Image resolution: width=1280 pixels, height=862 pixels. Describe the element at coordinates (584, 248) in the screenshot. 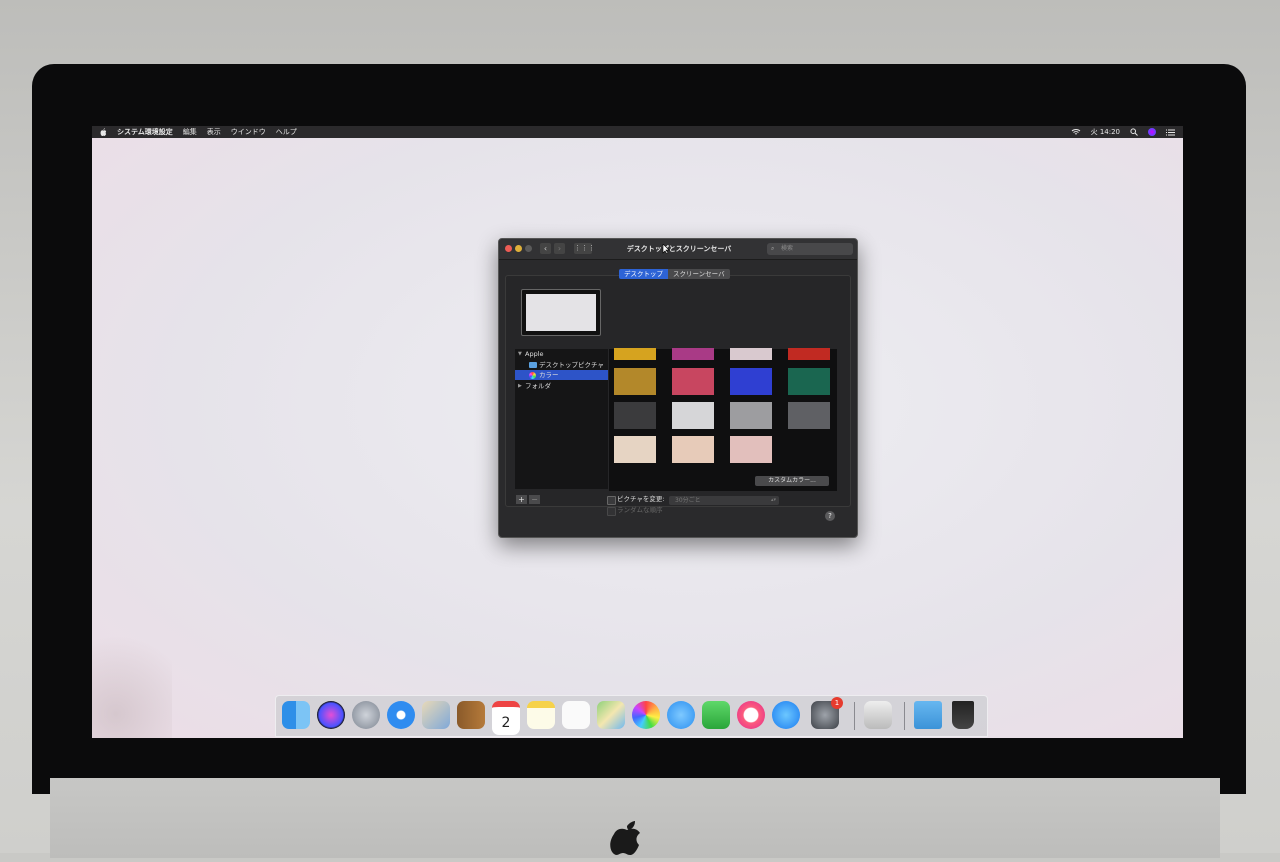

I see `show-all-grid-button: ⋮⋮⋮` at that location.